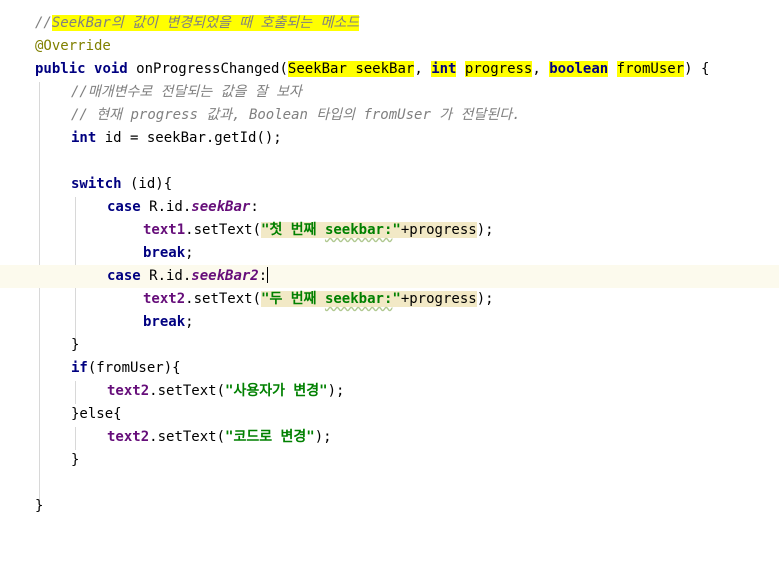 The width and height of the screenshot is (779, 564). What do you see at coordinates (351, 69) in the screenshot?
I see `param-highlighted: SeekBar seekBar` at bounding box center [351, 69].